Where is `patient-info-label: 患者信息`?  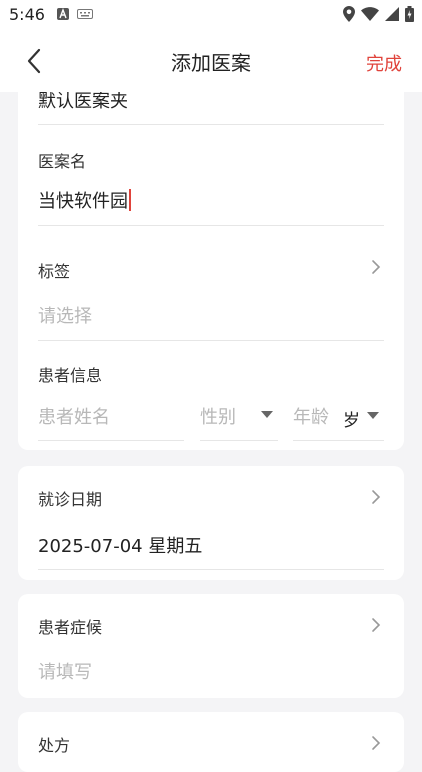 patient-info-label: 患者信息 is located at coordinates (70, 375).